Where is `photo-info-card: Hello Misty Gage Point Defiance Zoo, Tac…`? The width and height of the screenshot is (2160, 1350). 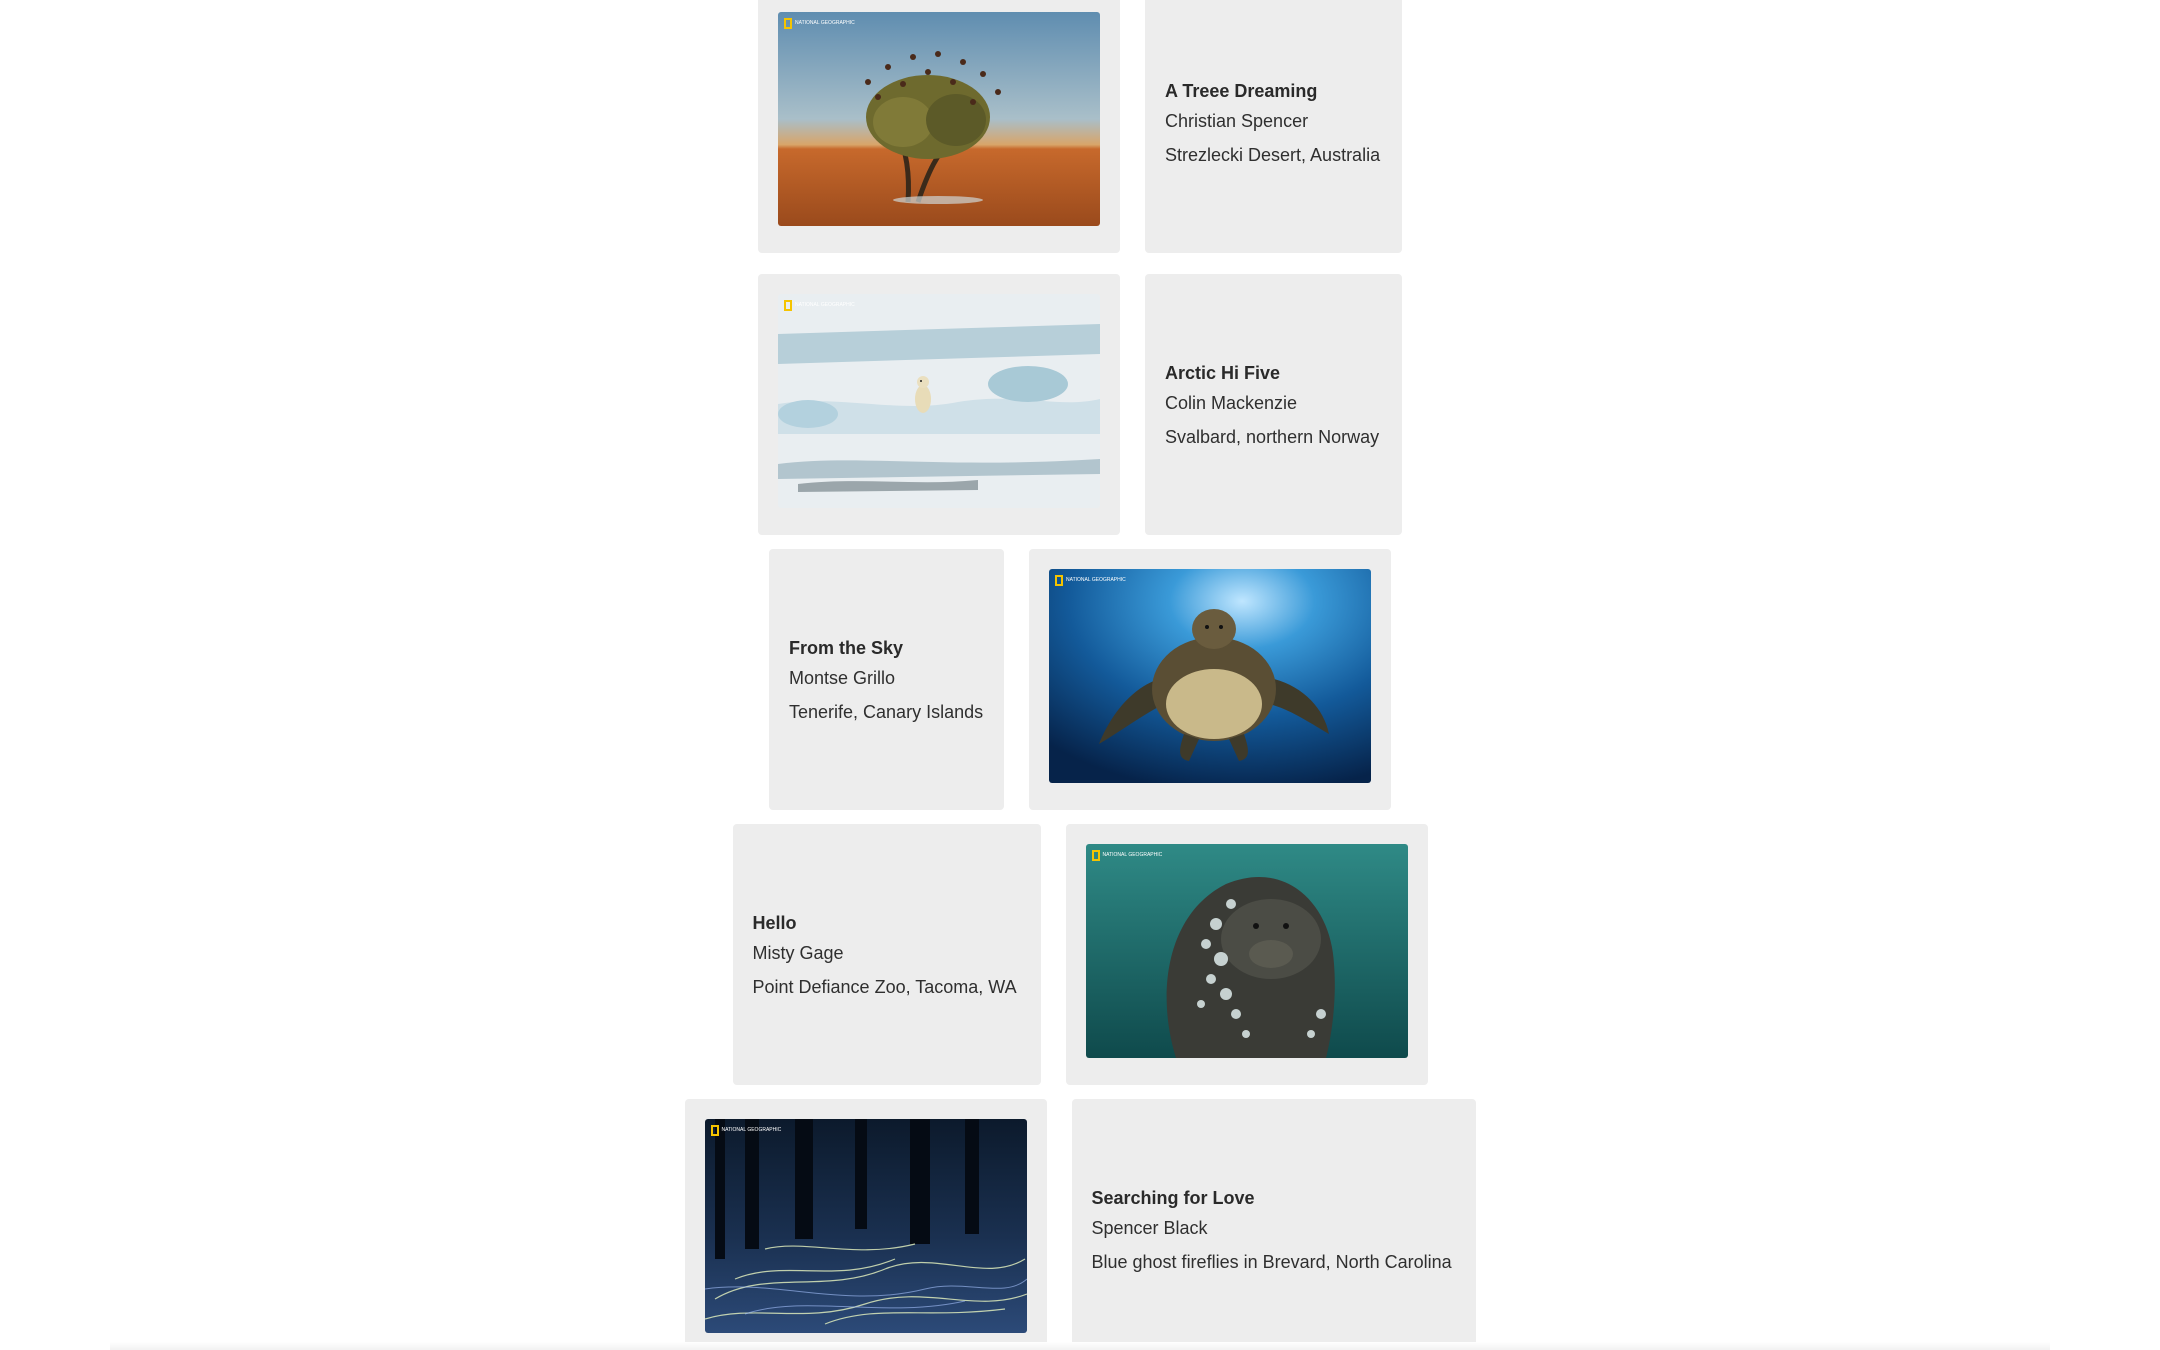
photo-info-card: Hello Misty Gage Point Defiance Zoo, Tac… is located at coordinates (886, 954).